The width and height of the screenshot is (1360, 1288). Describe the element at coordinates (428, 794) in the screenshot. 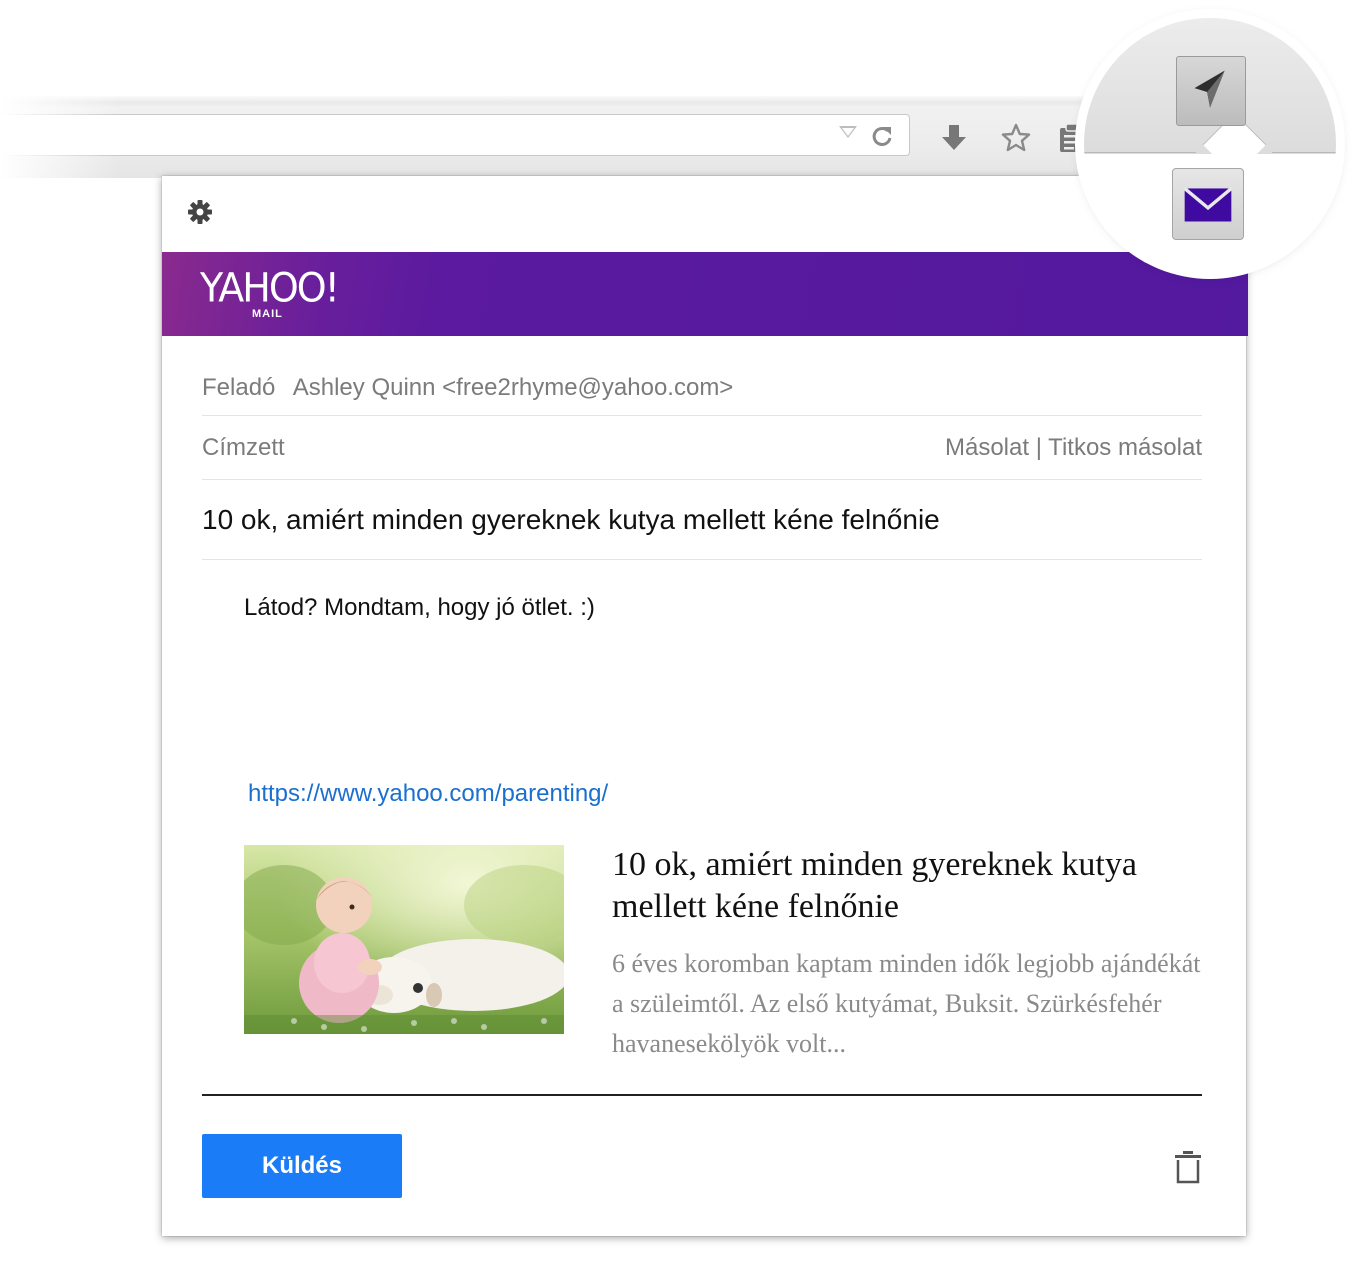

I see `article-link: https://www.yahoo.com/parenting/` at that location.